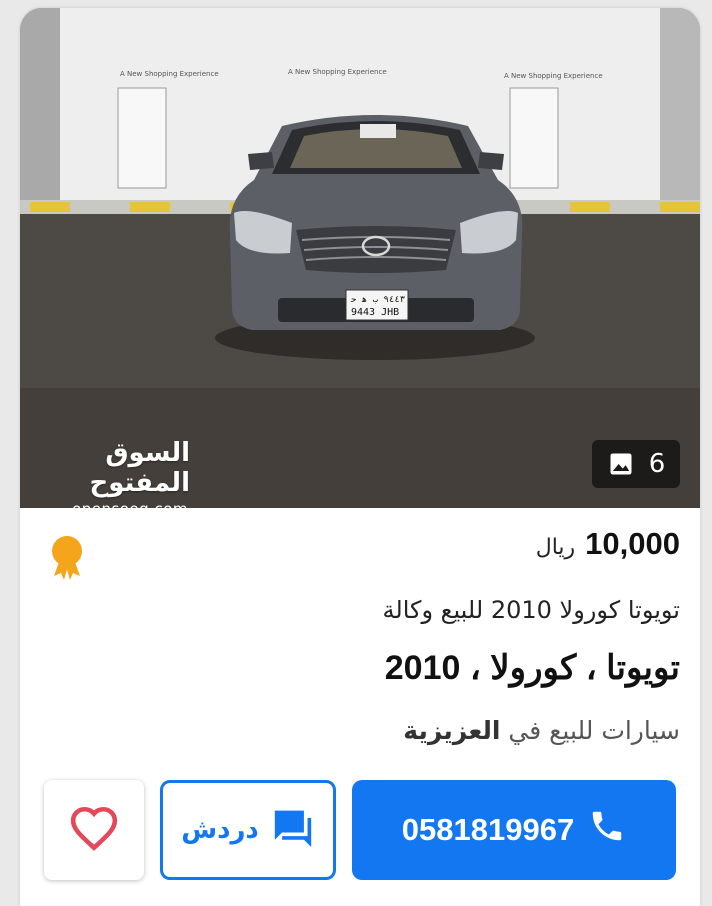  Describe the element at coordinates (375, 312) in the screenshot. I see `svg-text: 9443 JHB` at that location.